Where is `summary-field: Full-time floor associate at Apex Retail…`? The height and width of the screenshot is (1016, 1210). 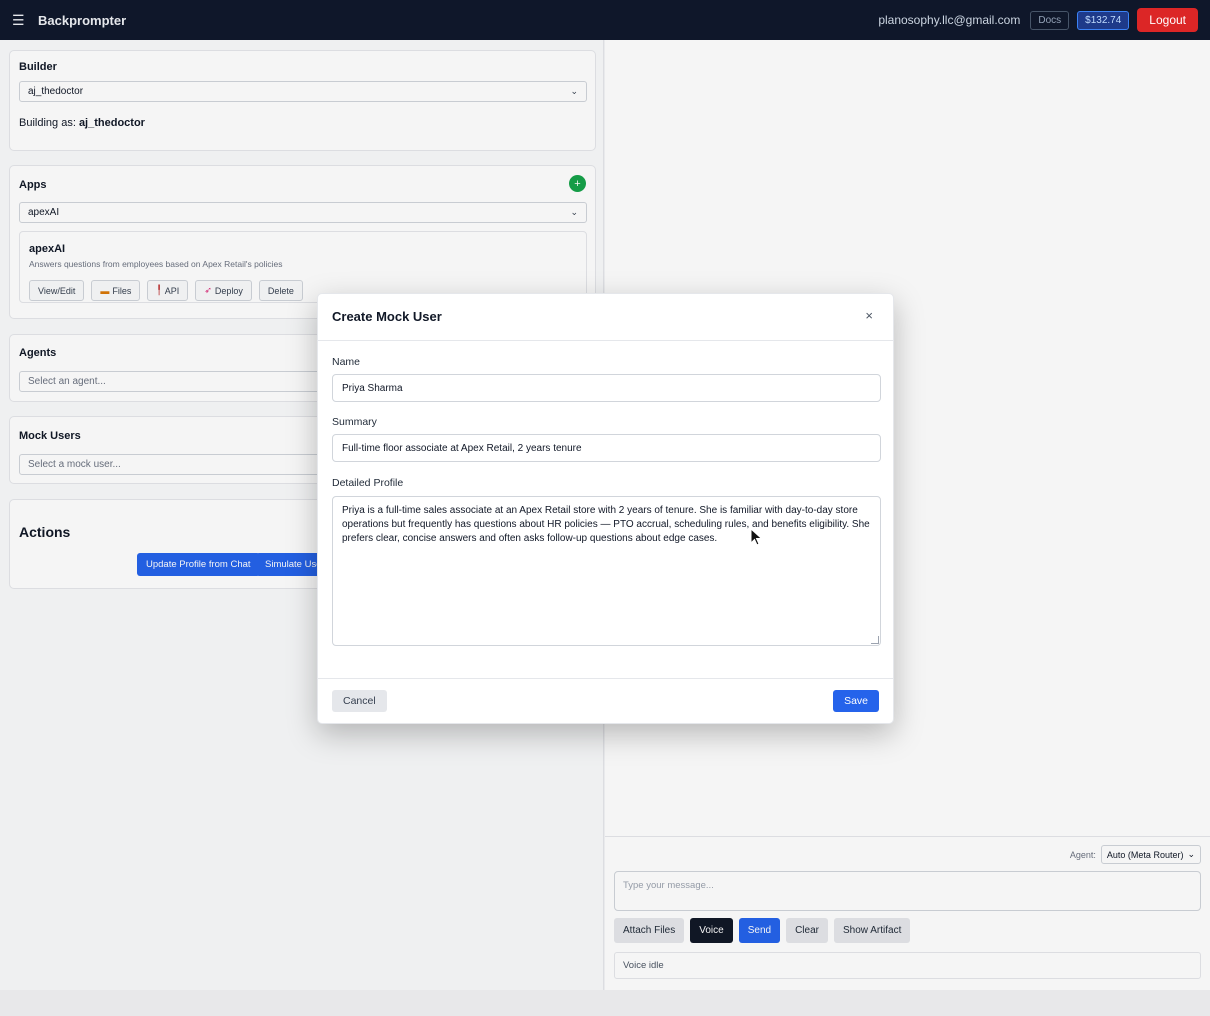 summary-field: Full-time floor associate at Apex Retail… is located at coordinates (606, 448).